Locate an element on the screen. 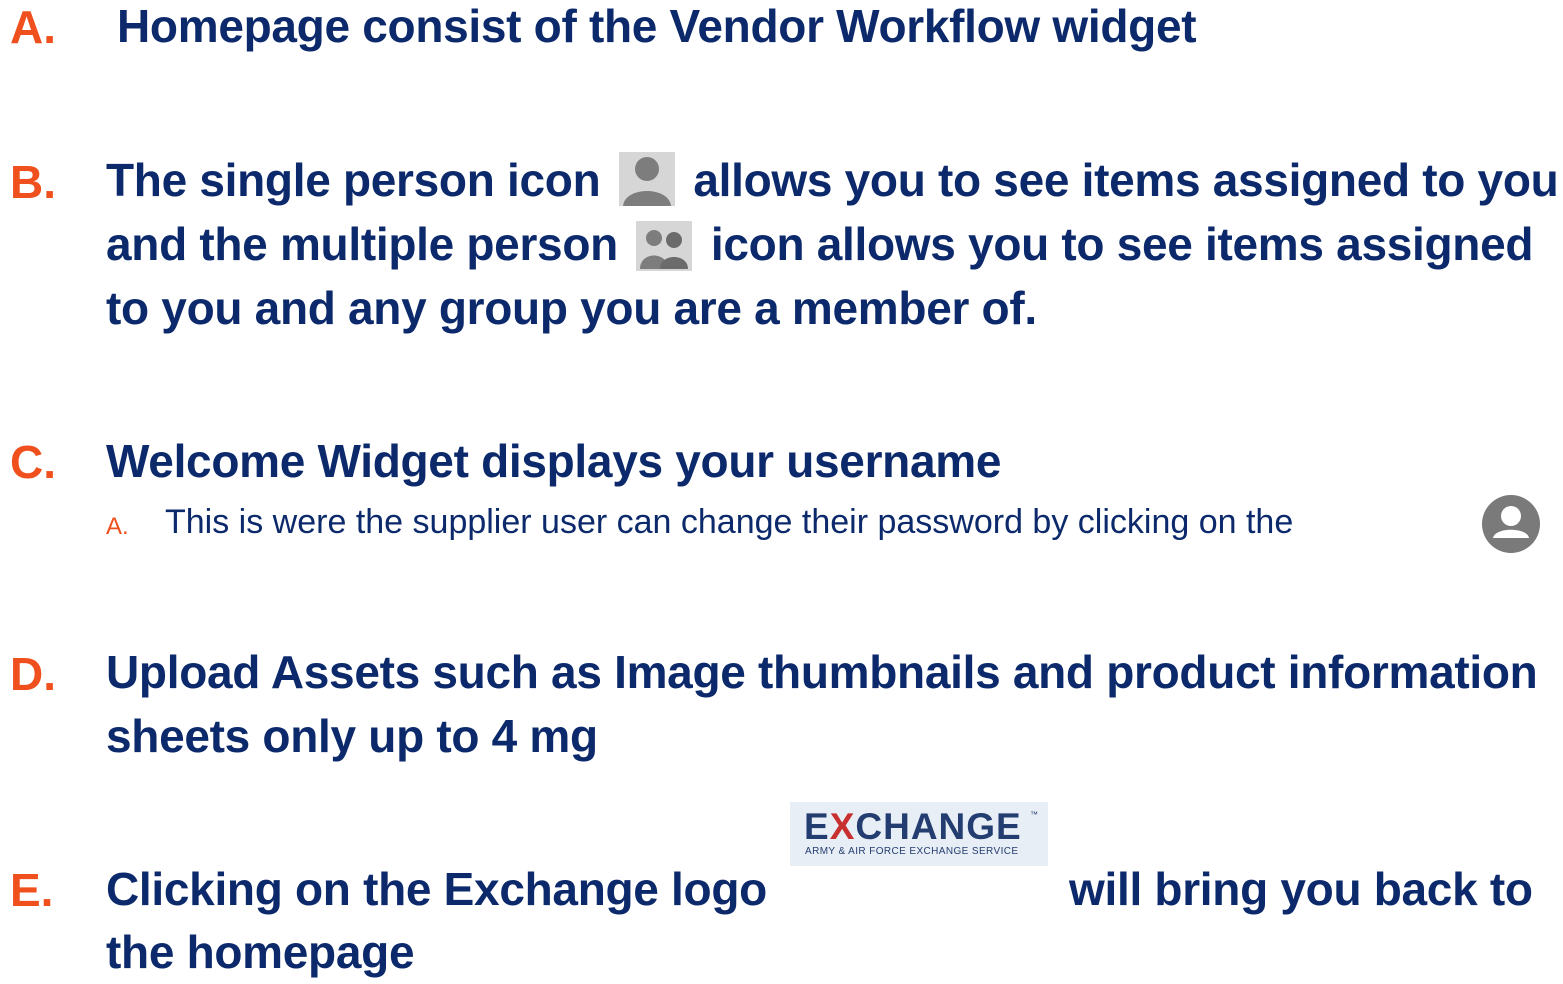 This screenshot has width=1563, height=984. item-e-line1-after: will bring you back to is located at coordinates (1301, 889).